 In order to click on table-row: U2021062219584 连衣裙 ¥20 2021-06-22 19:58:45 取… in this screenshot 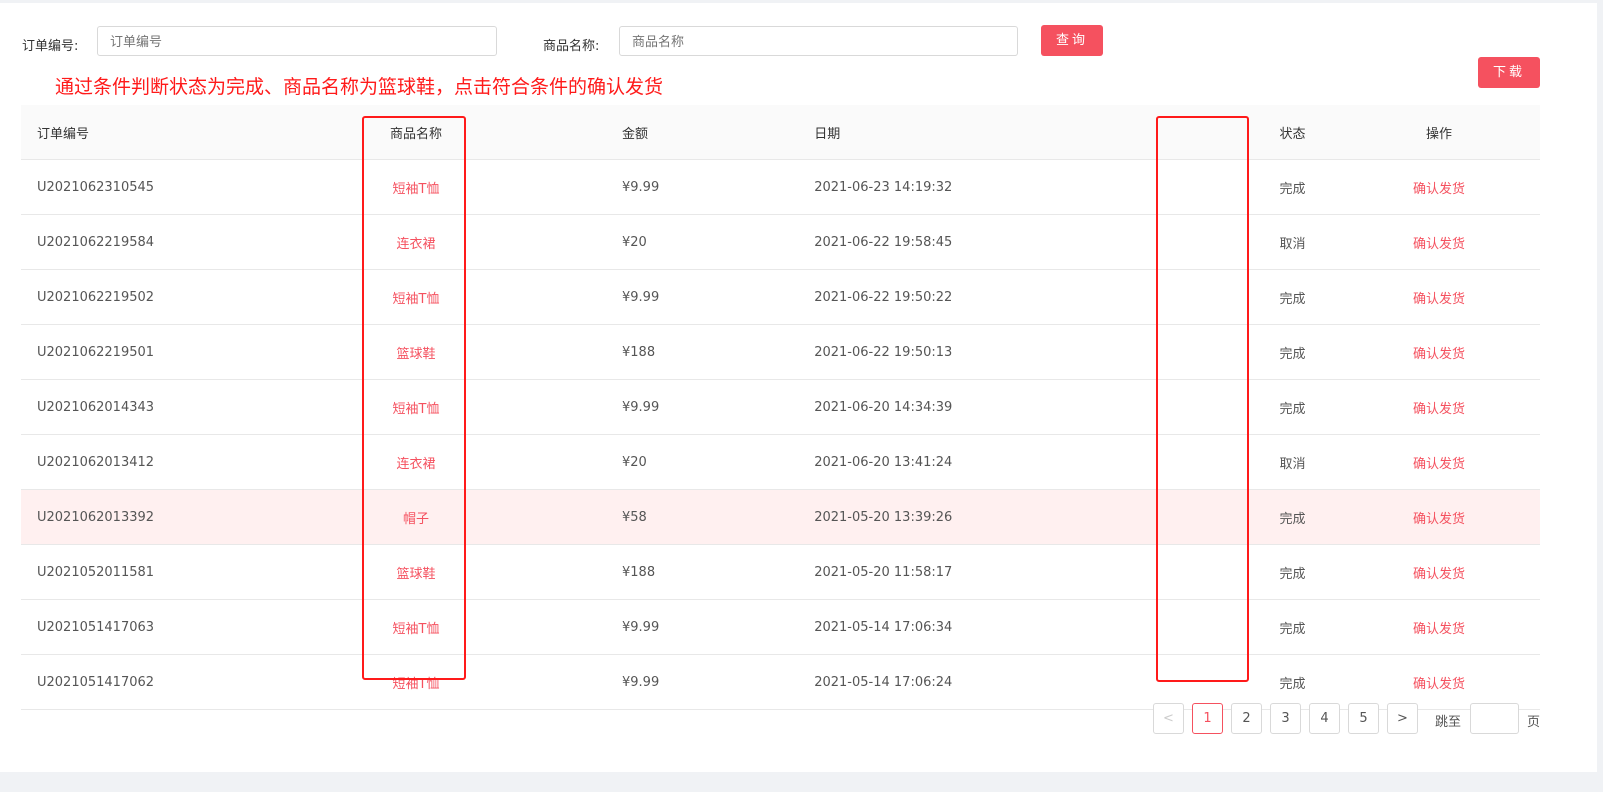, I will do `click(780, 242)`.